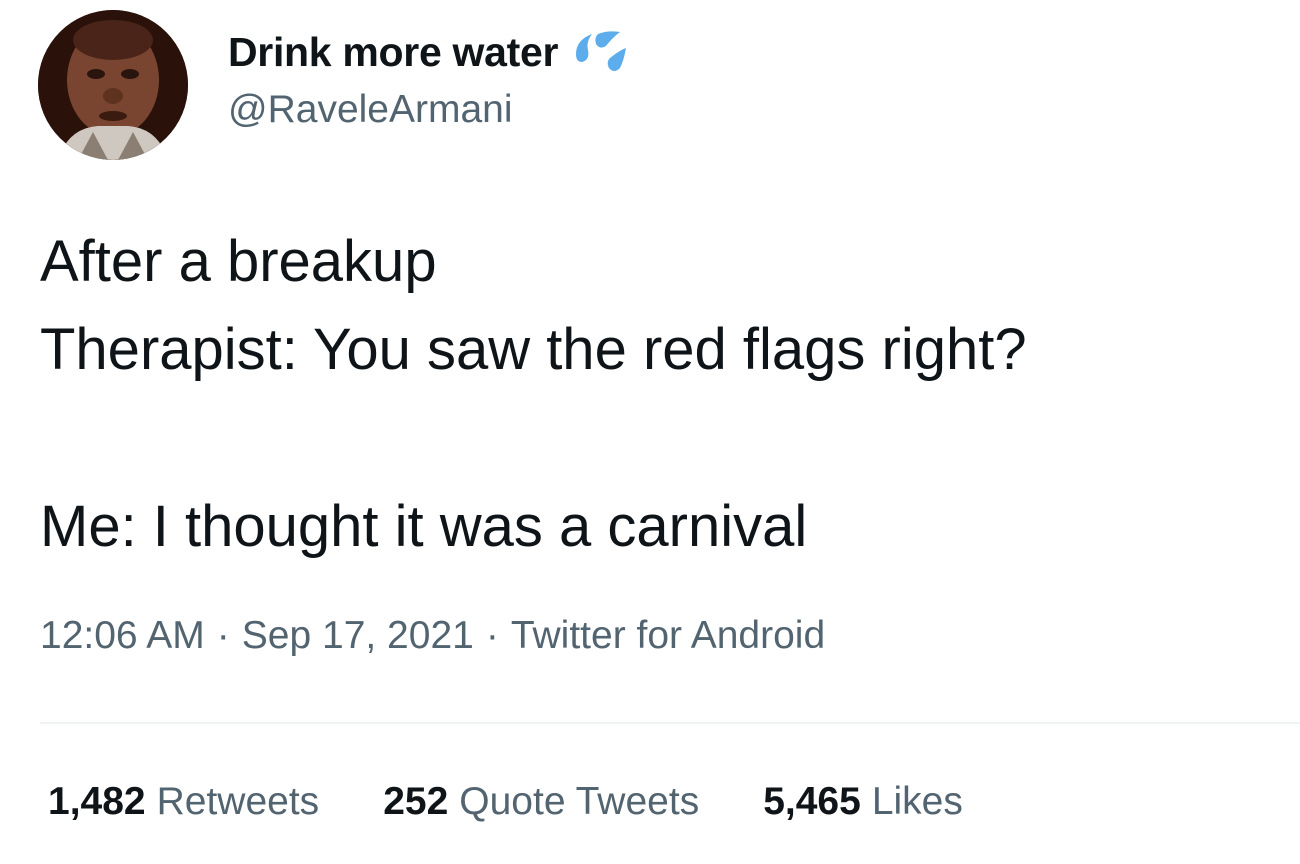 The image size is (1300, 864). I want to click on quote-tweets-stat: 252 Quote Tweets, so click(541, 802).